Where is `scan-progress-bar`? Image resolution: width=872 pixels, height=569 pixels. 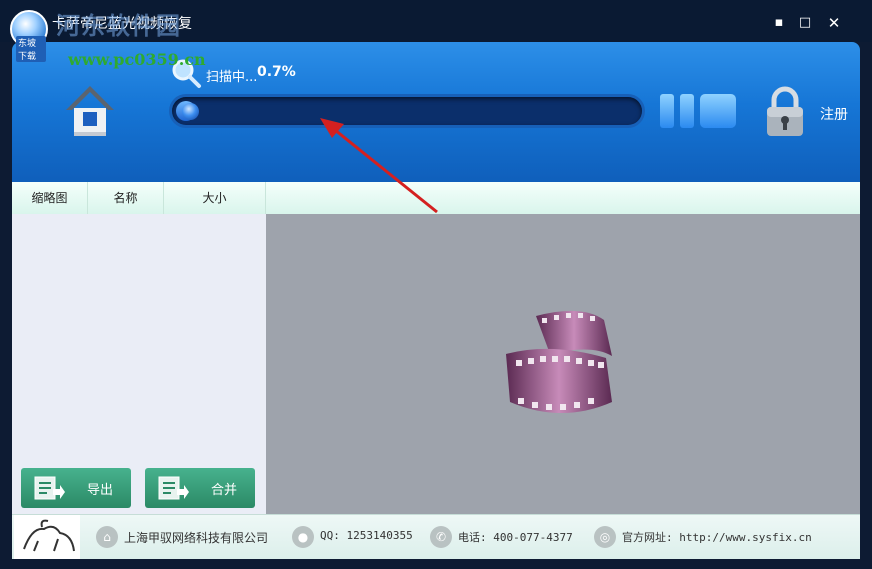 scan-progress-bar is located at coordinates (407, 111).